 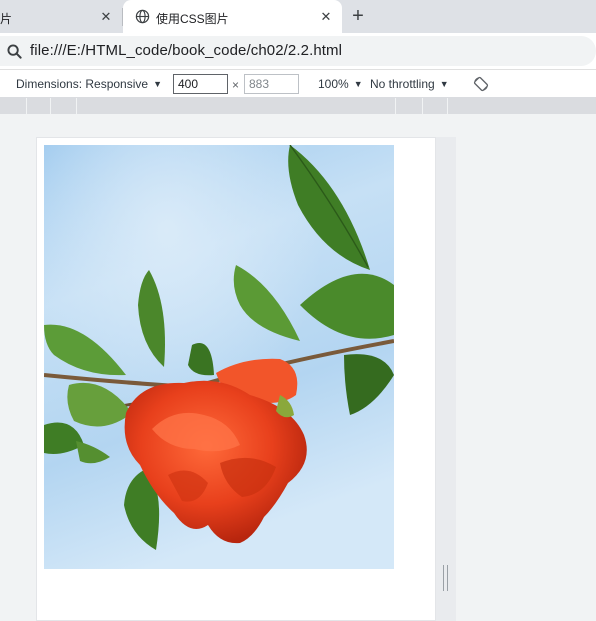 I want to click on search-icon, so click(x=14, y=51).